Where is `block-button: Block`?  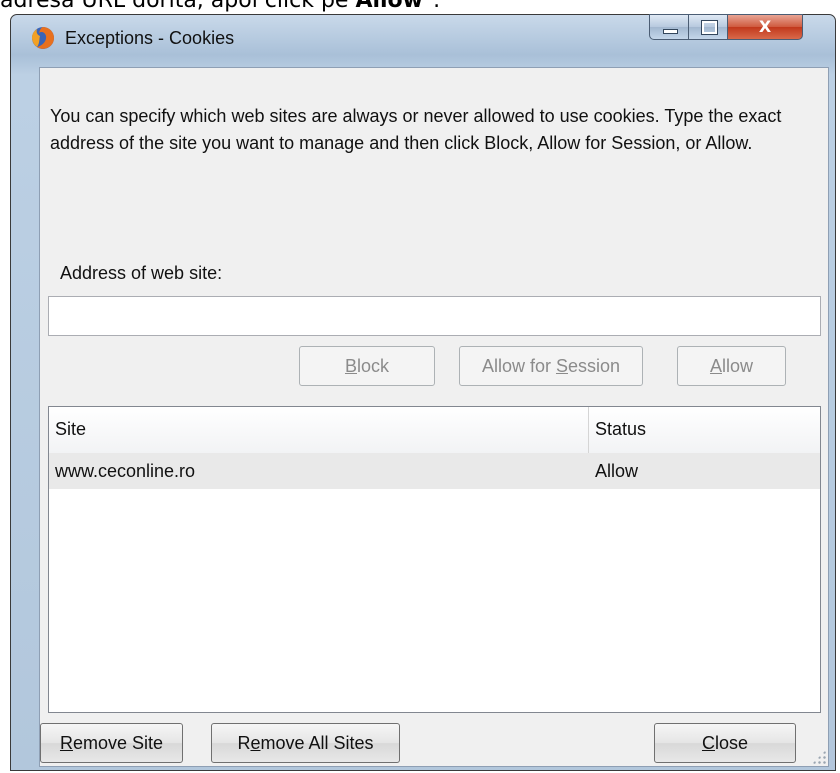 block-button: Block is located at coordinates (367, 366).